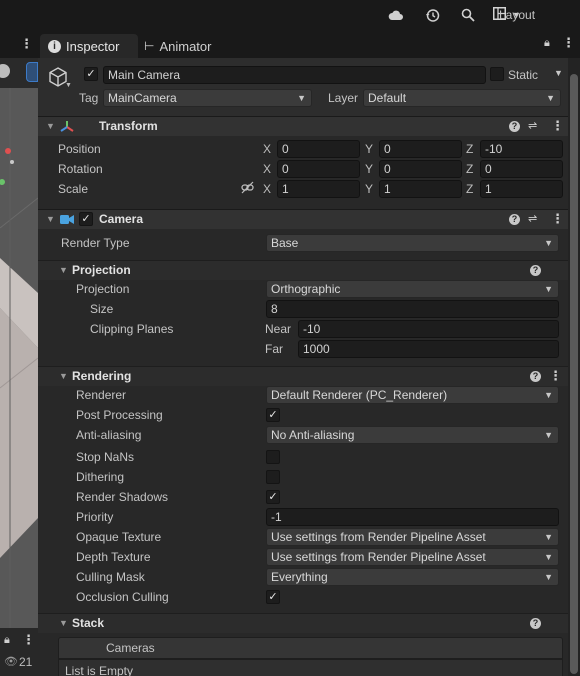  What do you see at coordinates (149, 46) in the screenshot?
I see `animator-icon: ⊢` at bounding box center [149, 46].